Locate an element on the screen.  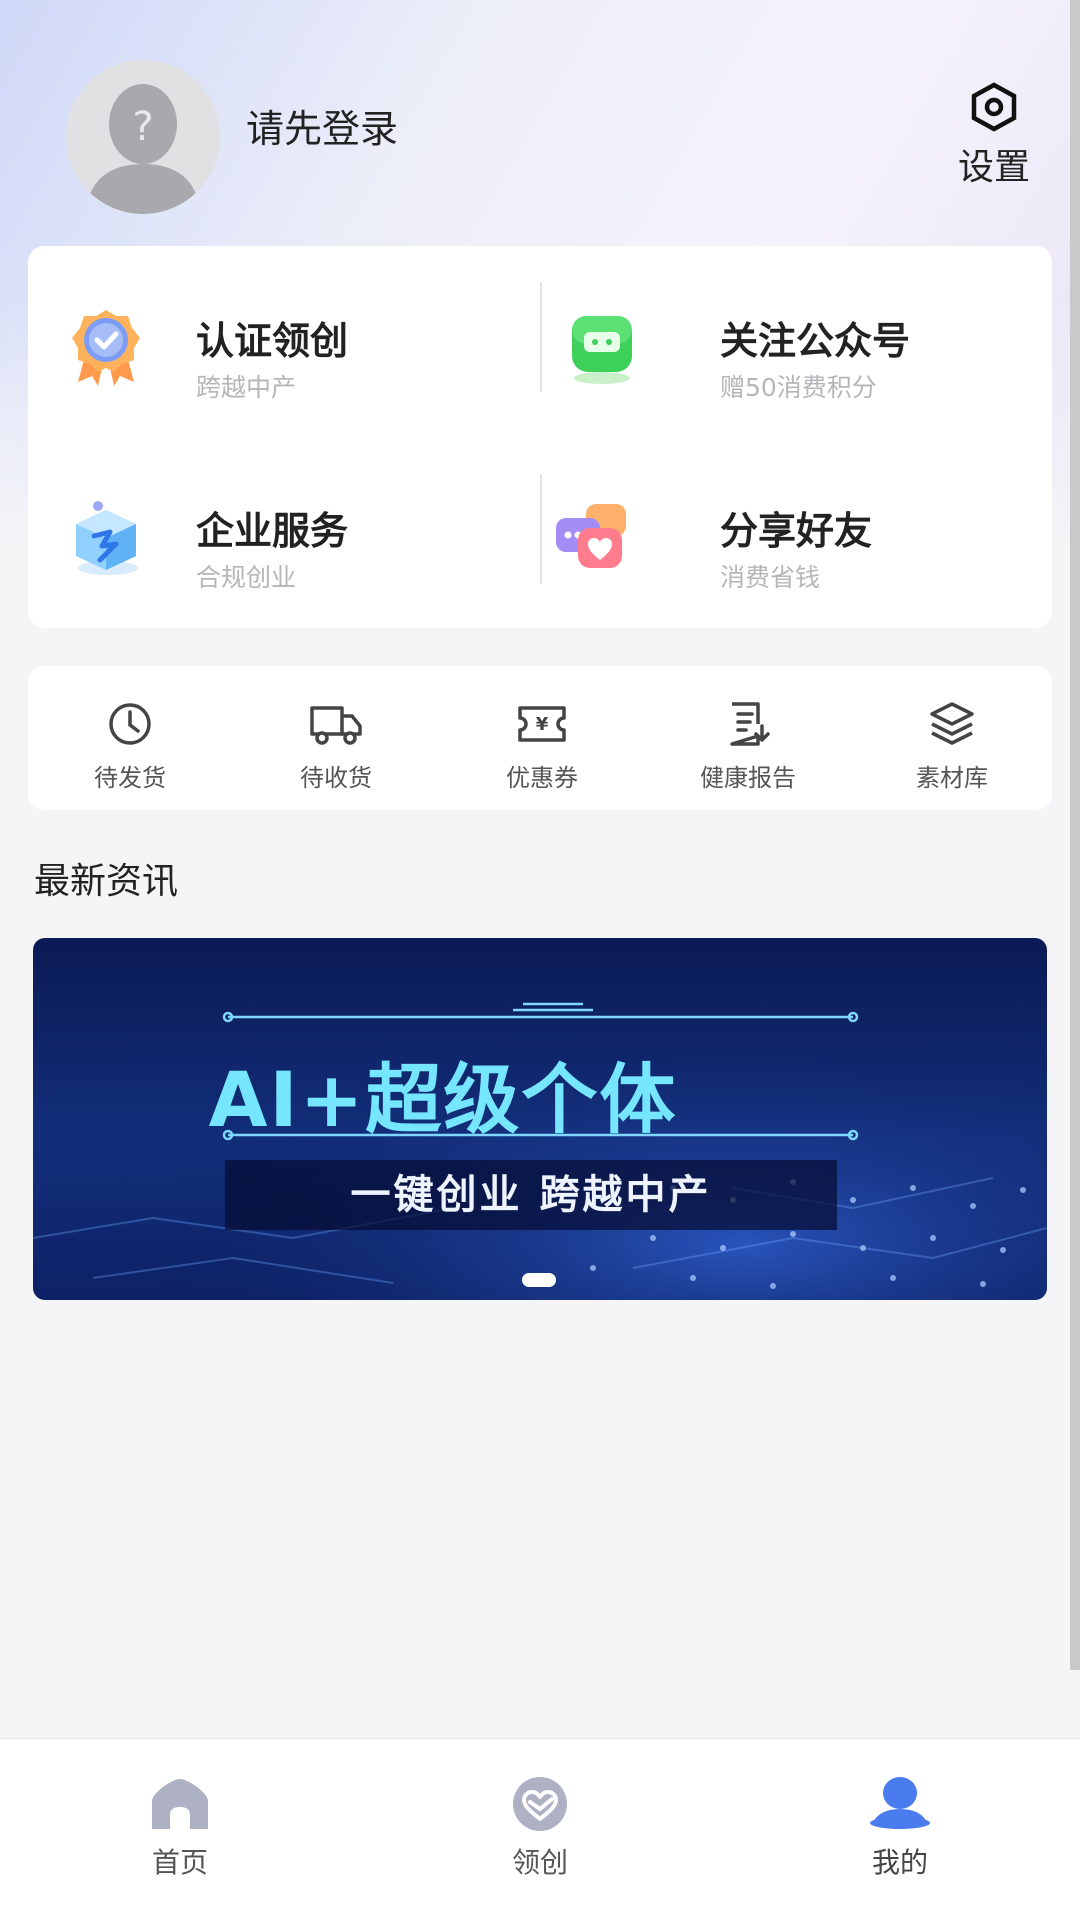
bottom-tab-bar: 首页 领创 我的 is located at coordinates (540, 1829).